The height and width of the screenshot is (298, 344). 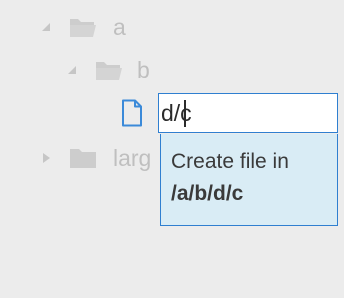 What do you see at coordinates (83, 158) in the screenshot?
I see `folder-icon` at bounding box center [83, 158].